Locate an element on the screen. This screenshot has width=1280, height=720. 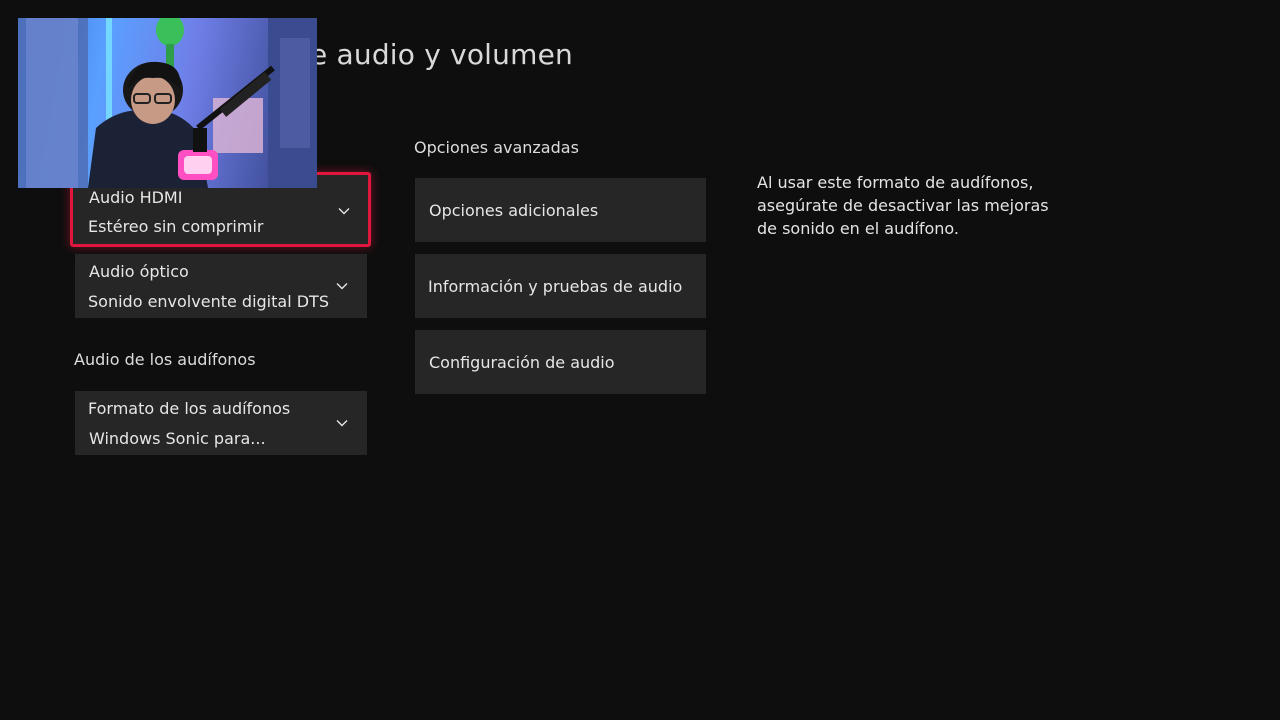
headset-format-label: Formato de los audífonos is located at coordinates (189, 408).